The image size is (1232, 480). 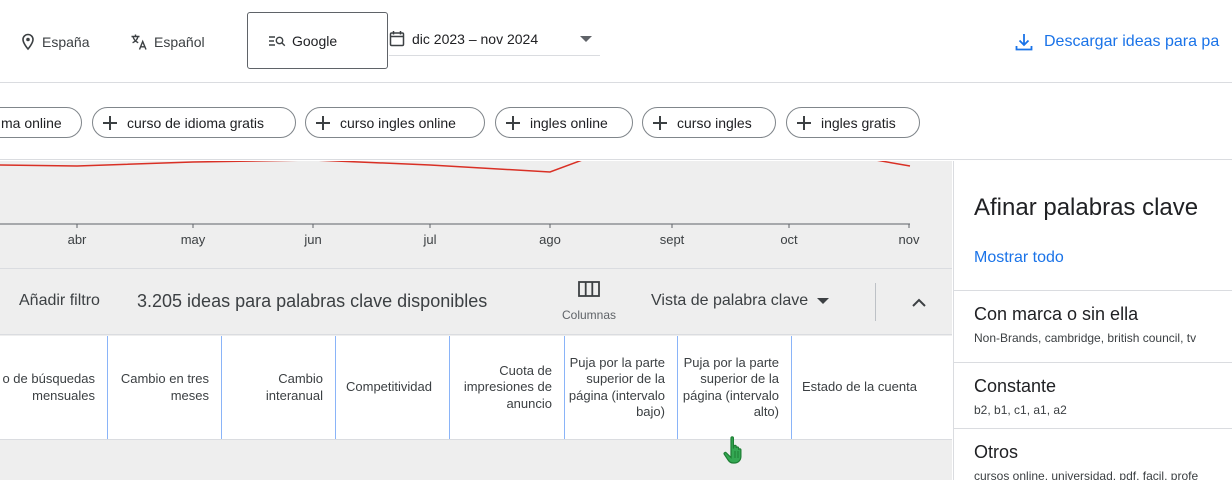 What do you see at coordinates (279, 387) in the screenshot?
I see `column-header-yoy-change: Cambio interanual` at bounding box center [279, 387].